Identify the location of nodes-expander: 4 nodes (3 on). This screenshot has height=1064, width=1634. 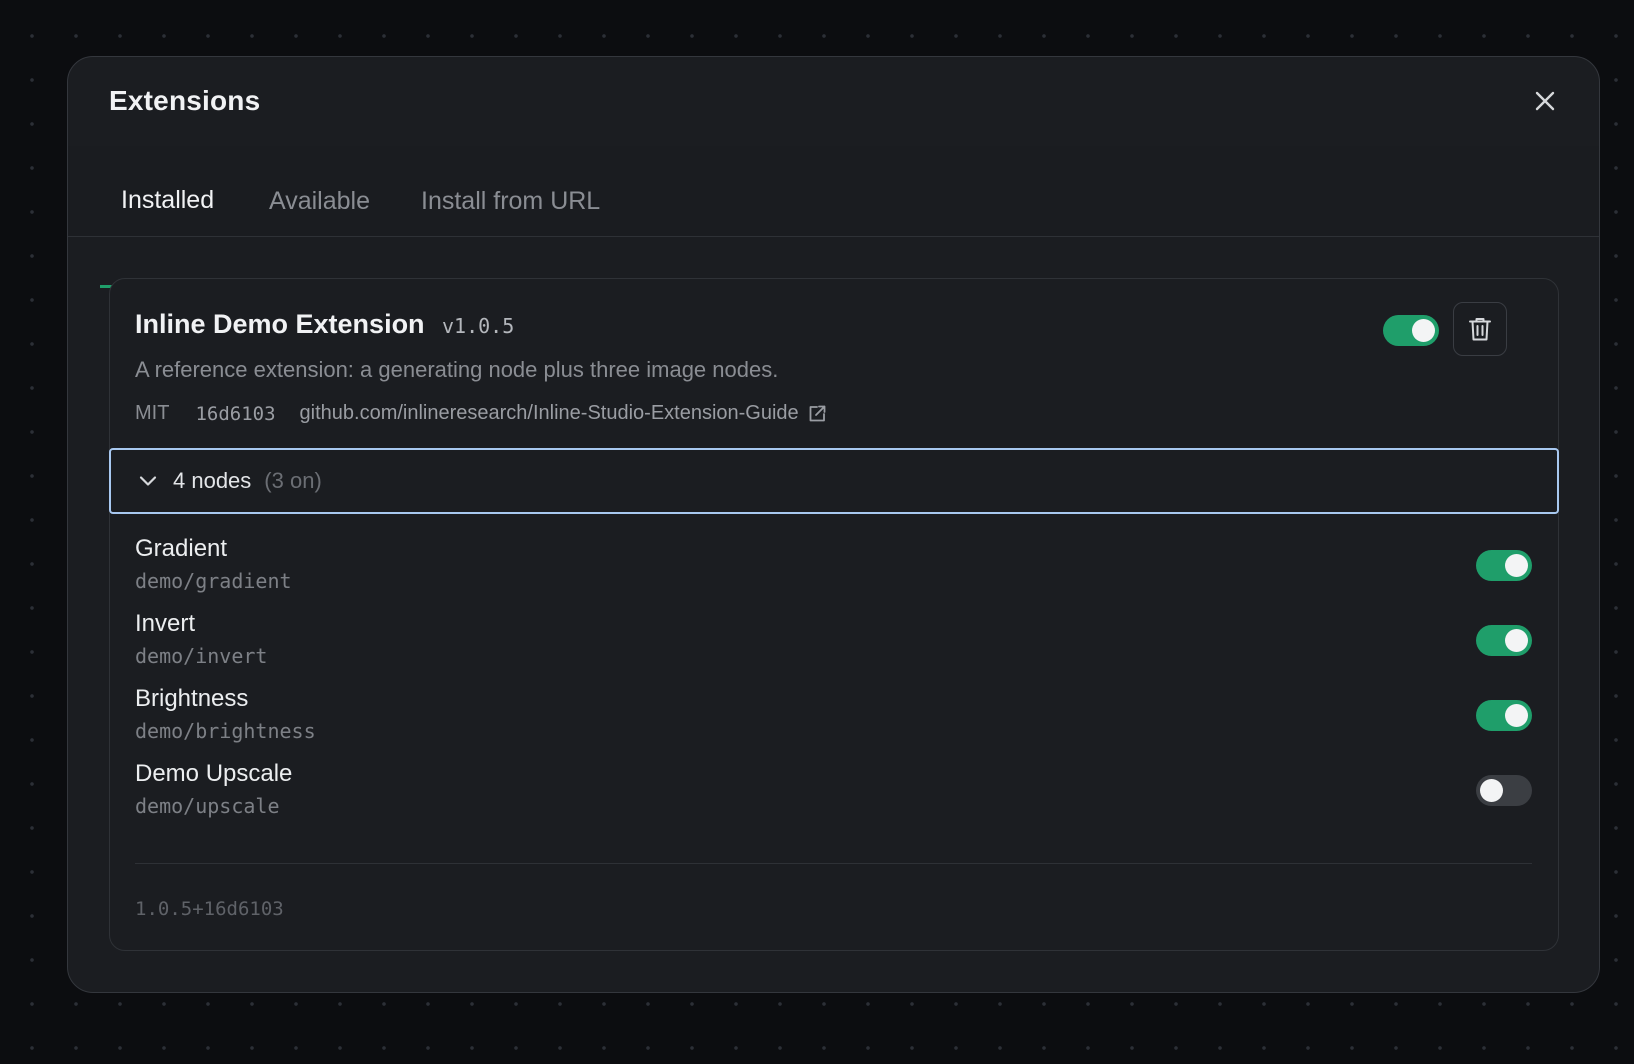
(834, 481).